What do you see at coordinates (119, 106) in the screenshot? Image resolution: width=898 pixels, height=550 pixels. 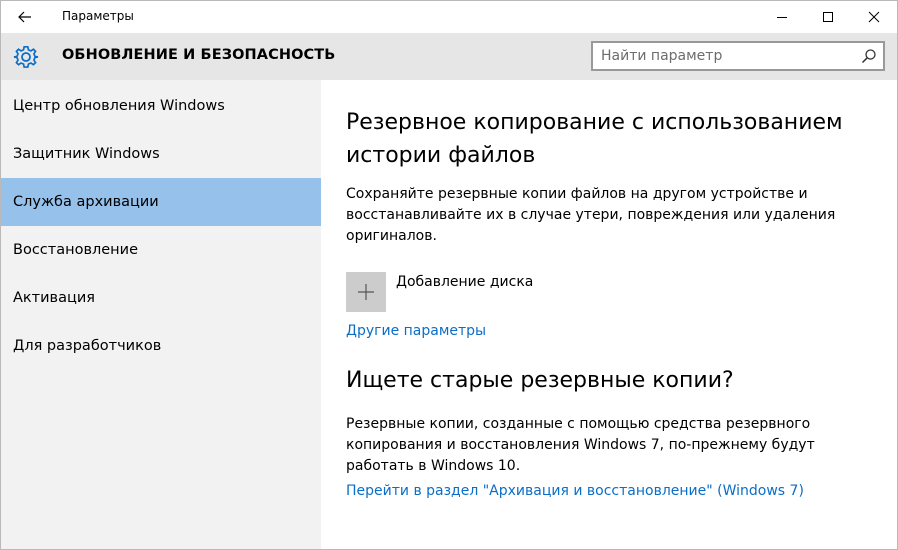 I see `sidebar-item-label: Центр обновления Windows` at bounding box center [119, 106].